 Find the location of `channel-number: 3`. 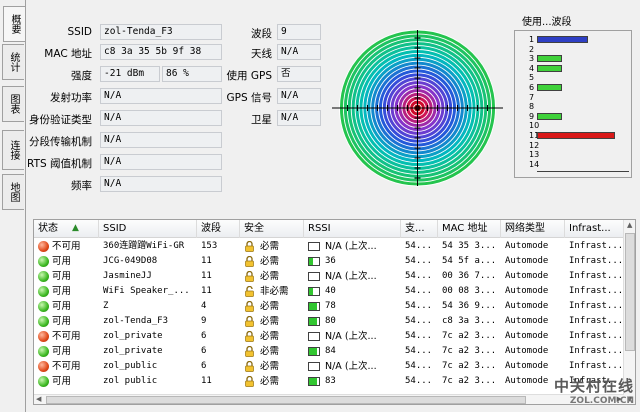

channel-number: 3 is located at coordinates (532, 59).